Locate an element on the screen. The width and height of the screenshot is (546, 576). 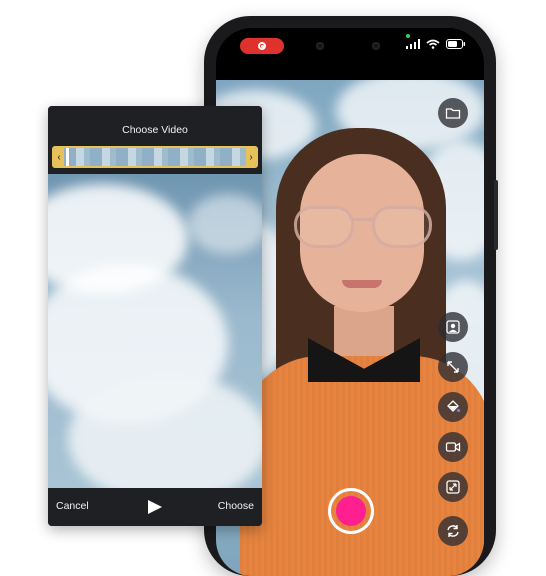
dialog-title: Choose Video is located at coordinates (155, 130).